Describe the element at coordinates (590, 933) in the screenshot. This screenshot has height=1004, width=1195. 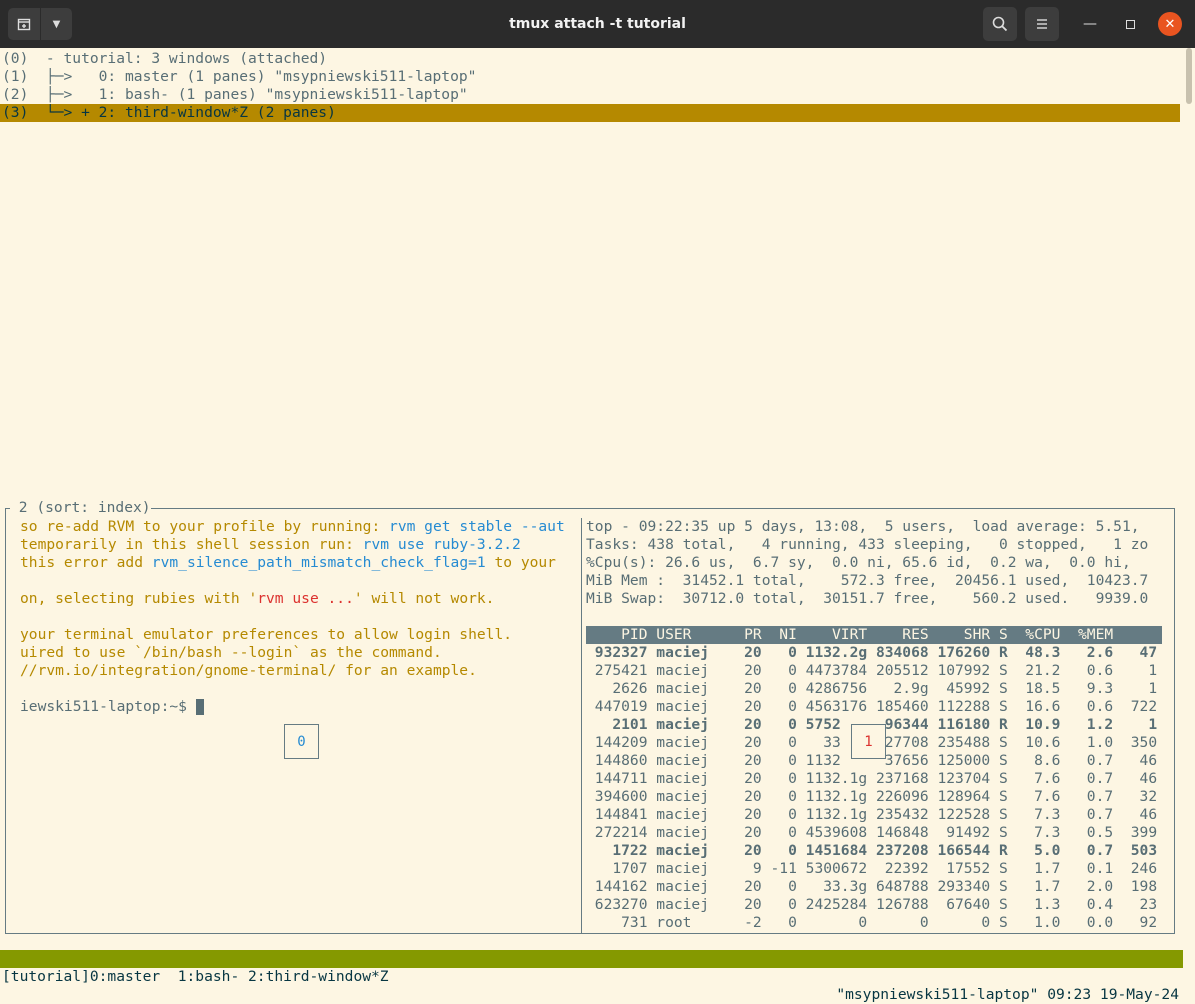
I see `preview-border-bottom` at that location.